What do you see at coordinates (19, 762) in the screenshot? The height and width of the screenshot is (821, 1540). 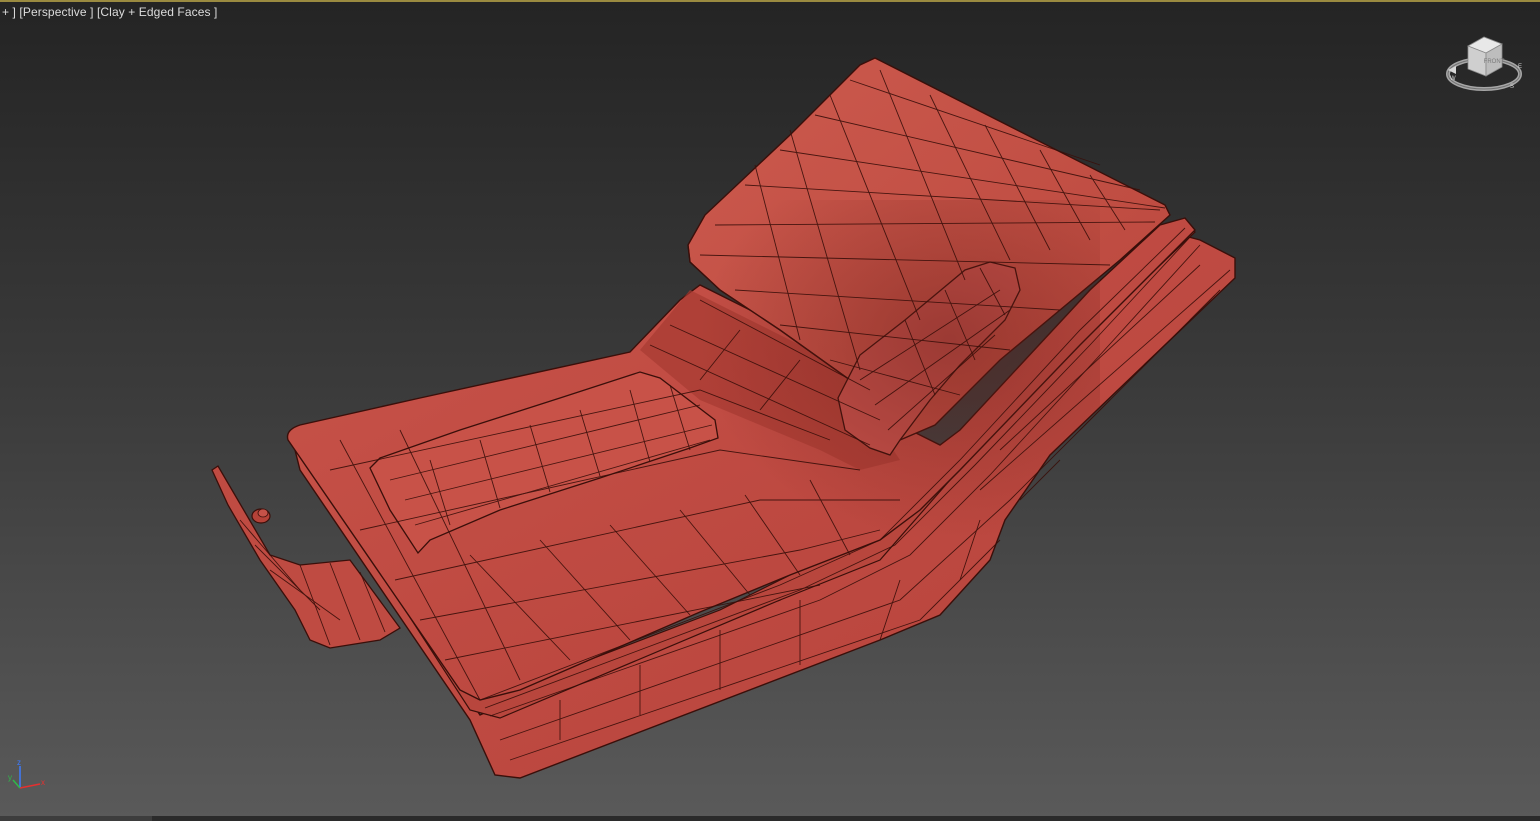 I see `z-axis-label: z` at bounding box center [19, 762].